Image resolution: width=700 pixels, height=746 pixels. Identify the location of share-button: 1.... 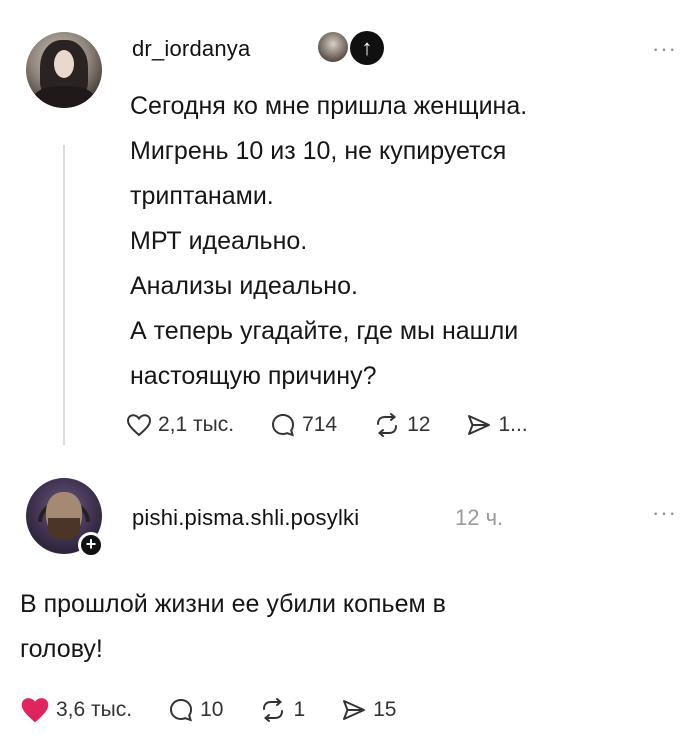
(497, 425).